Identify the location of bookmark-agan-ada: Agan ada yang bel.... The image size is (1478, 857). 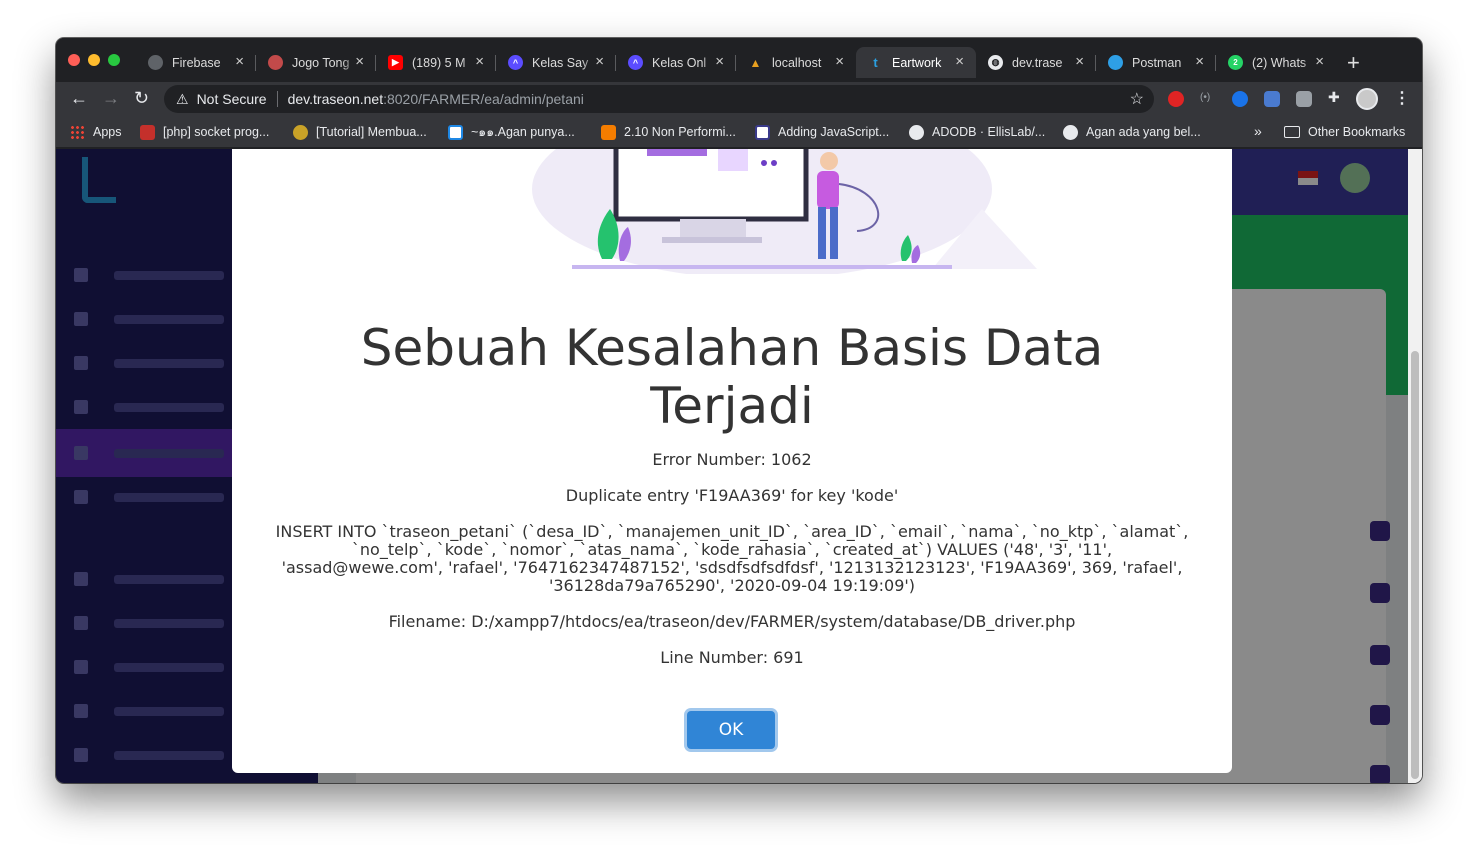
(1132, 132).